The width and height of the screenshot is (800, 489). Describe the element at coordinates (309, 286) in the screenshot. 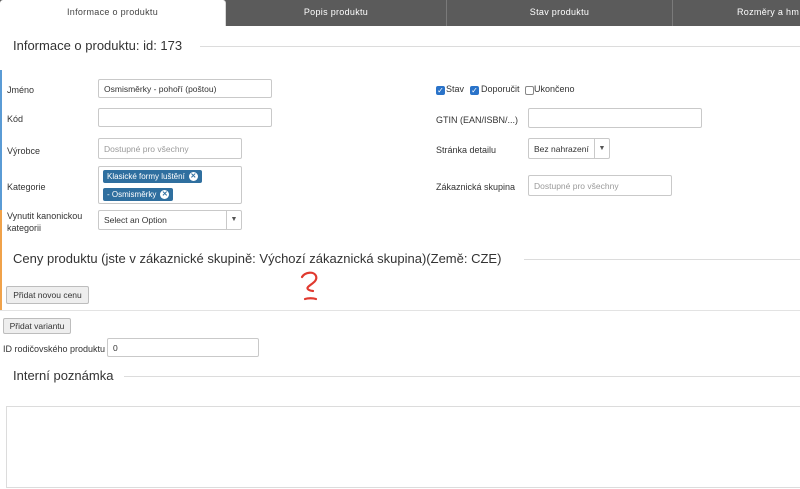

I see `handwritten-question-mark` at that location.